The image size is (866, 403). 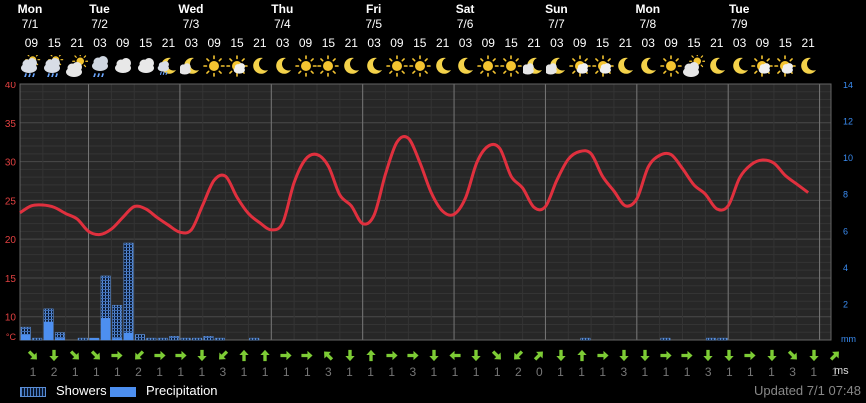 What do you see at coordinates (145, 65) in the screenshot?
I see `cloud-icon` at bounding box center [145, 65].